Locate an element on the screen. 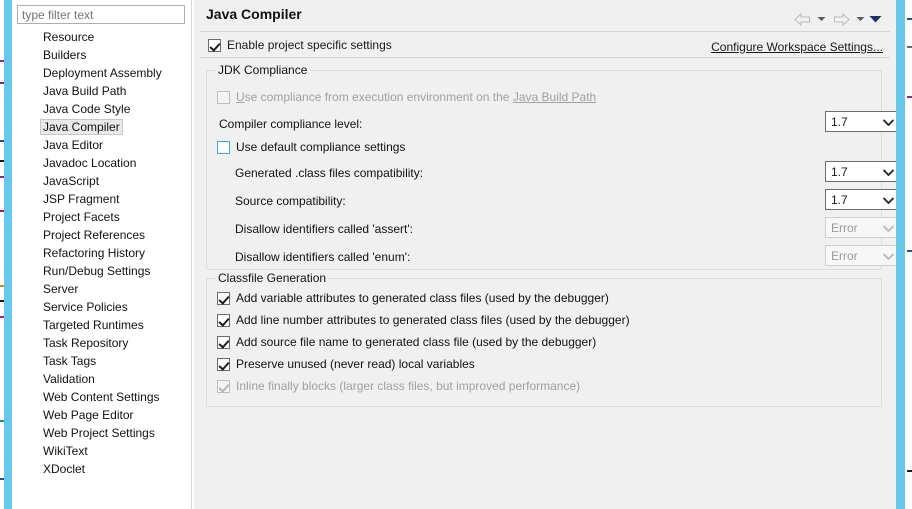 Image resolution: width=912 pixels, height=509 pixels. sidebar-item-label: Task Tags is located at coordinates (70, 361).